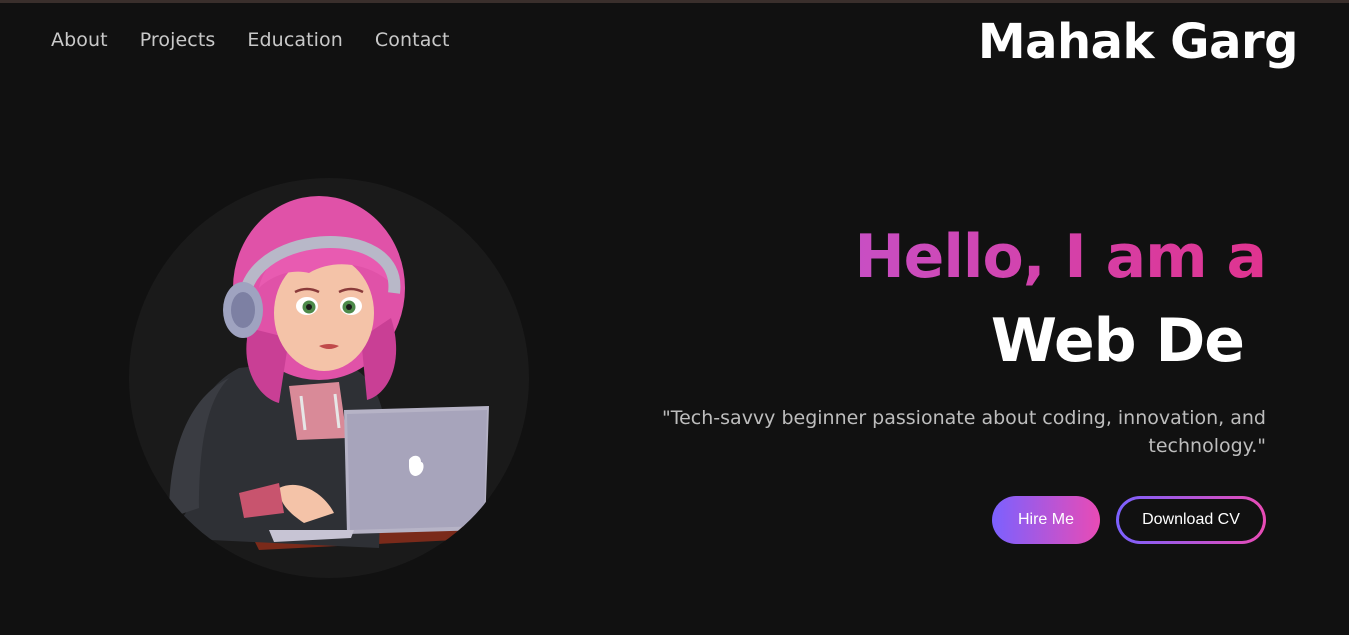 This screenshot has height=635, width=1349. I want to click on nav-link-education: Education, so click(295, 40).